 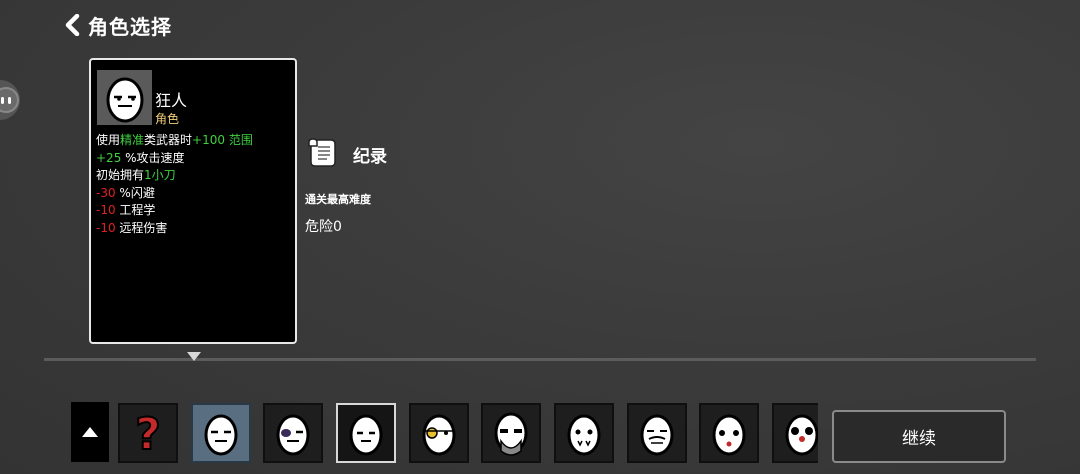 I want to click on stat-text: 工程学, so click(x=135, y=210).